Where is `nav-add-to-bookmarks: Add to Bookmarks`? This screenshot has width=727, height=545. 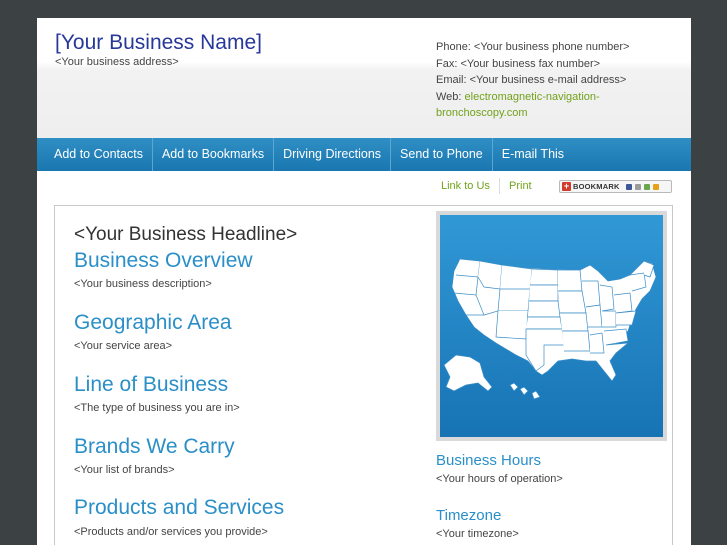 nav-add-to-bookmarks: Add to Bookmarks is located at coordinates (214, 154).